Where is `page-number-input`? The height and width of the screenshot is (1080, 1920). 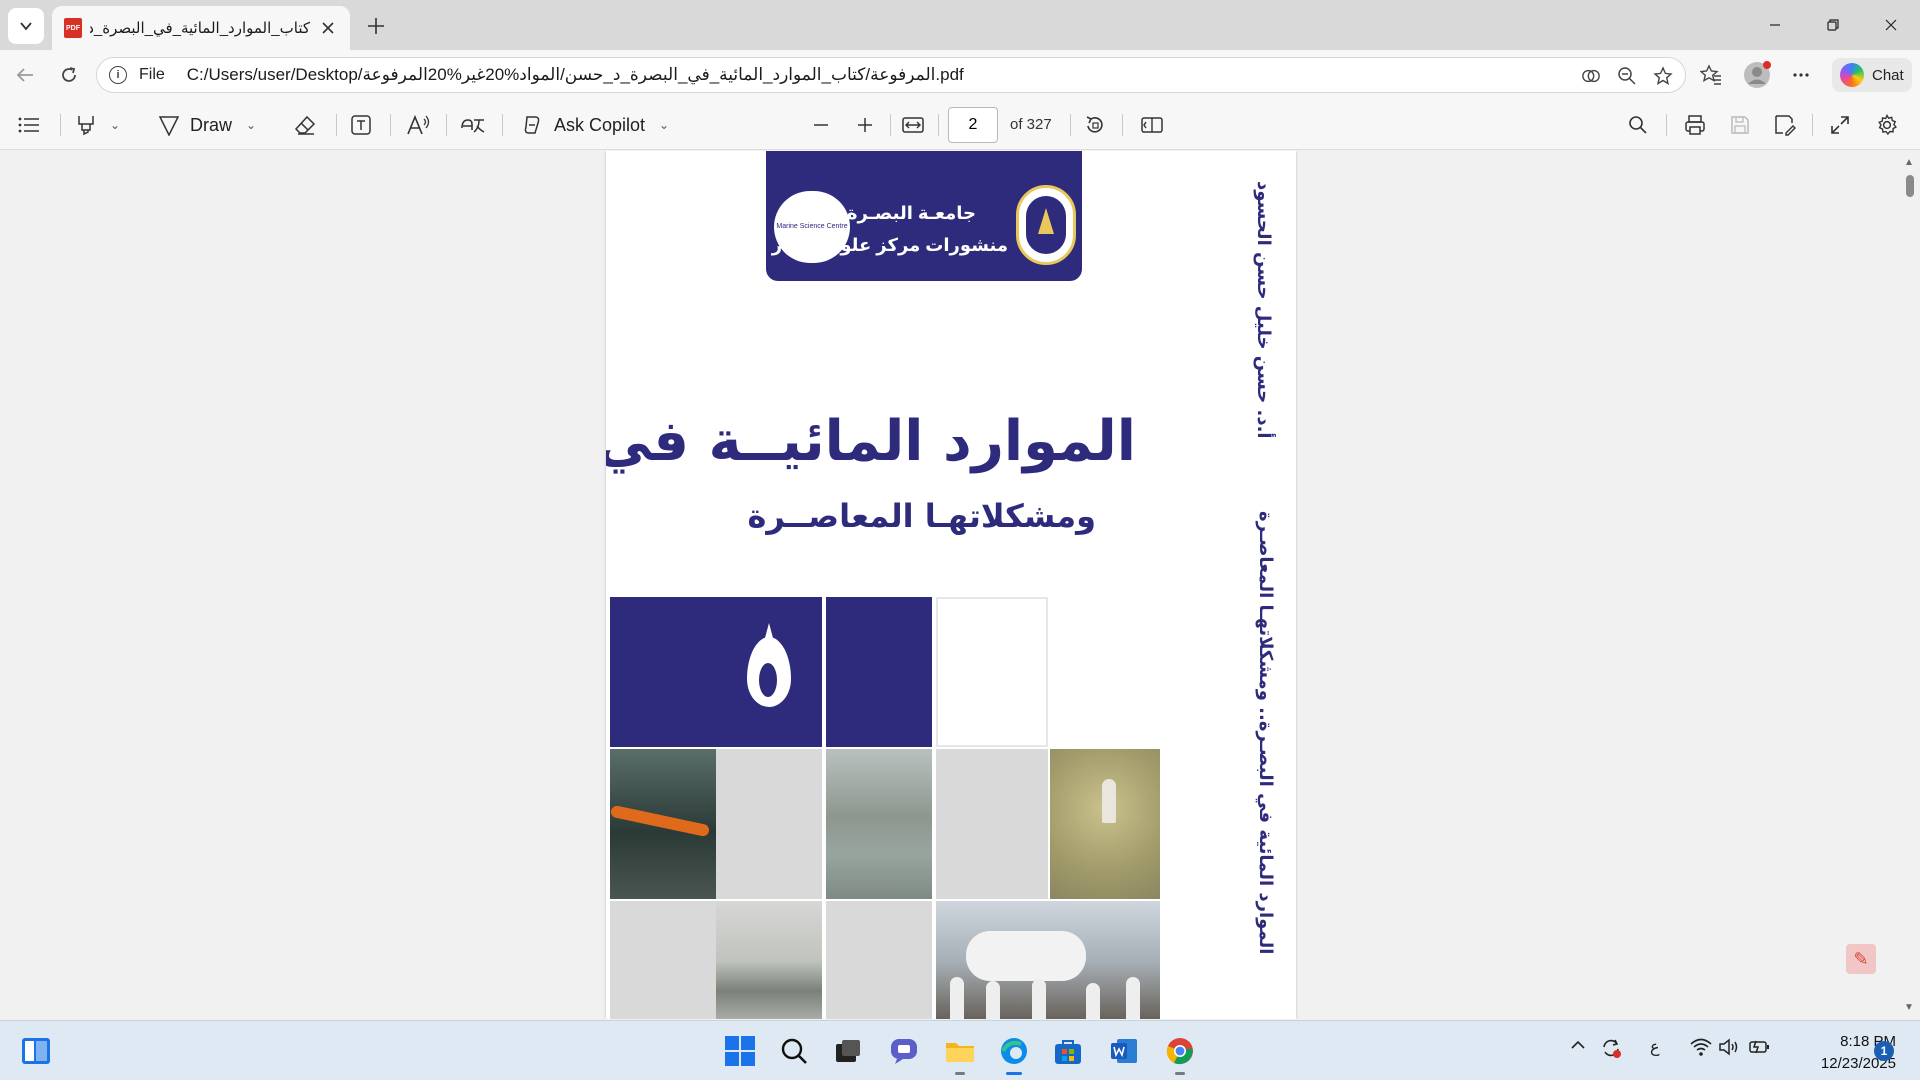 page-number-input is located at coordinates (973, 125).